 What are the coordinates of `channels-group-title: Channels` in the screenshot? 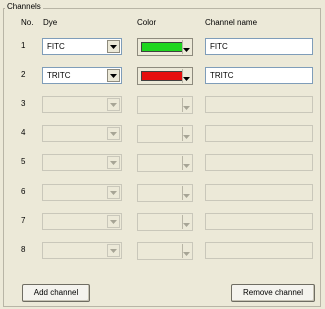 It's located at (24, 7).